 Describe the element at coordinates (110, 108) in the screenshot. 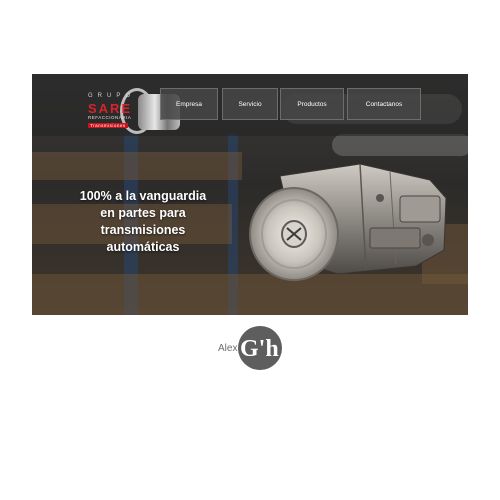

I see `logo-brand-name: SARE` at that location.